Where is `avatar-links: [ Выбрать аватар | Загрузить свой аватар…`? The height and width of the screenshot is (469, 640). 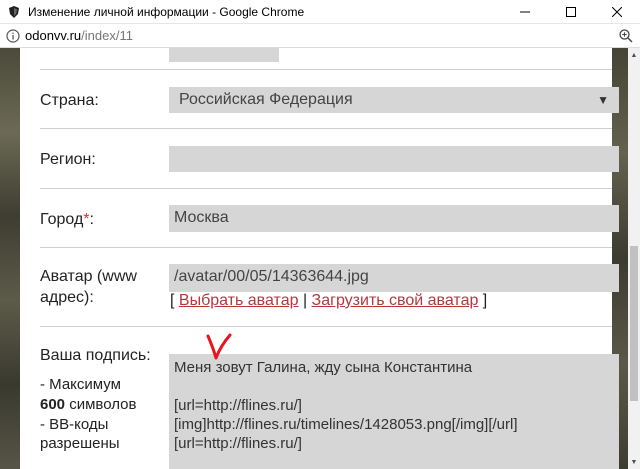 avatar-links: [ Выбрать аватар | Загрузить свой аватар… is located at coordinates (328, 301).